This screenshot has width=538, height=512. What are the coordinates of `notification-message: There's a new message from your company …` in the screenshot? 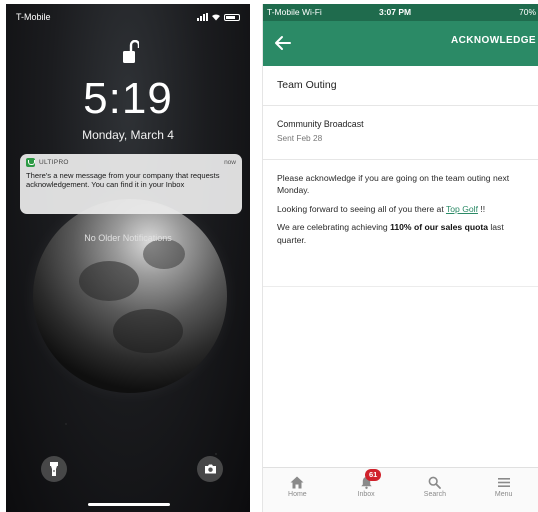 It's located at (123, 180).